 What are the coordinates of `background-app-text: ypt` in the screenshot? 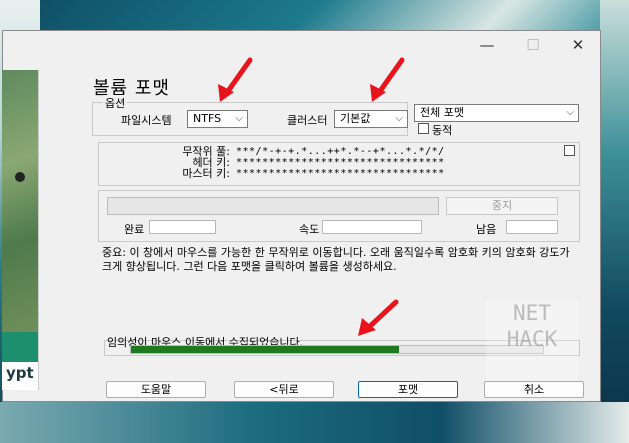 It's located at (20, 373).